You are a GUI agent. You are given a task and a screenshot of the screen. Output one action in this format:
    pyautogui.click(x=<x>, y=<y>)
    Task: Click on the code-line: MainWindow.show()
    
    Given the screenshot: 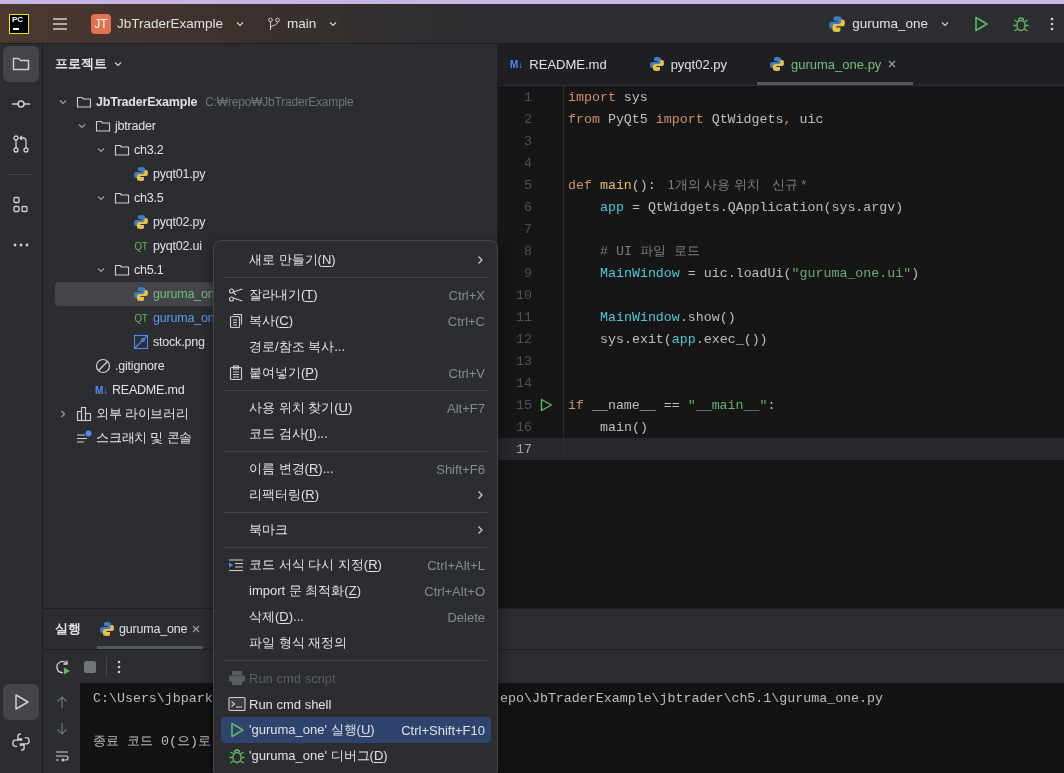 What is the action you would take?
    pyautogui.click(x=668, y=317)
    